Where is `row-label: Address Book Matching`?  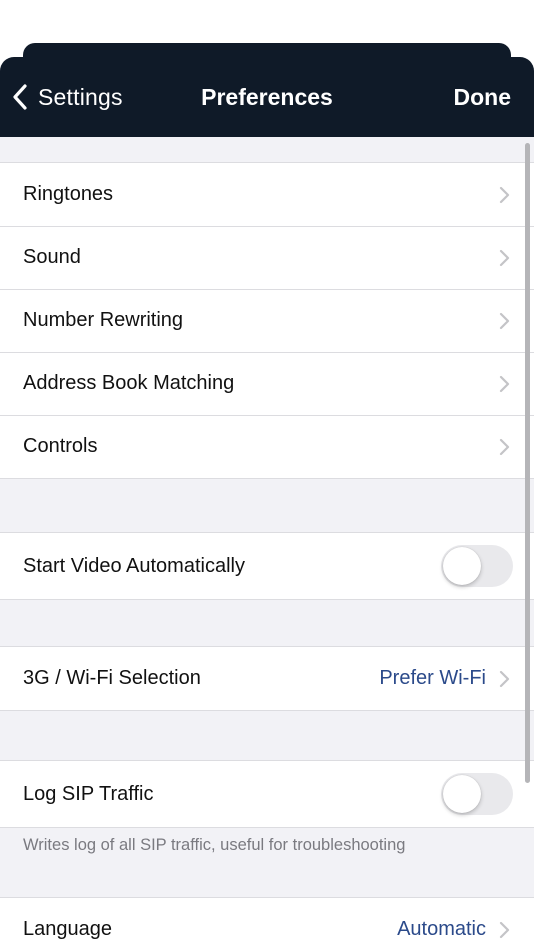 row-label: Address Book Matching is located at coordinates (129, 383).